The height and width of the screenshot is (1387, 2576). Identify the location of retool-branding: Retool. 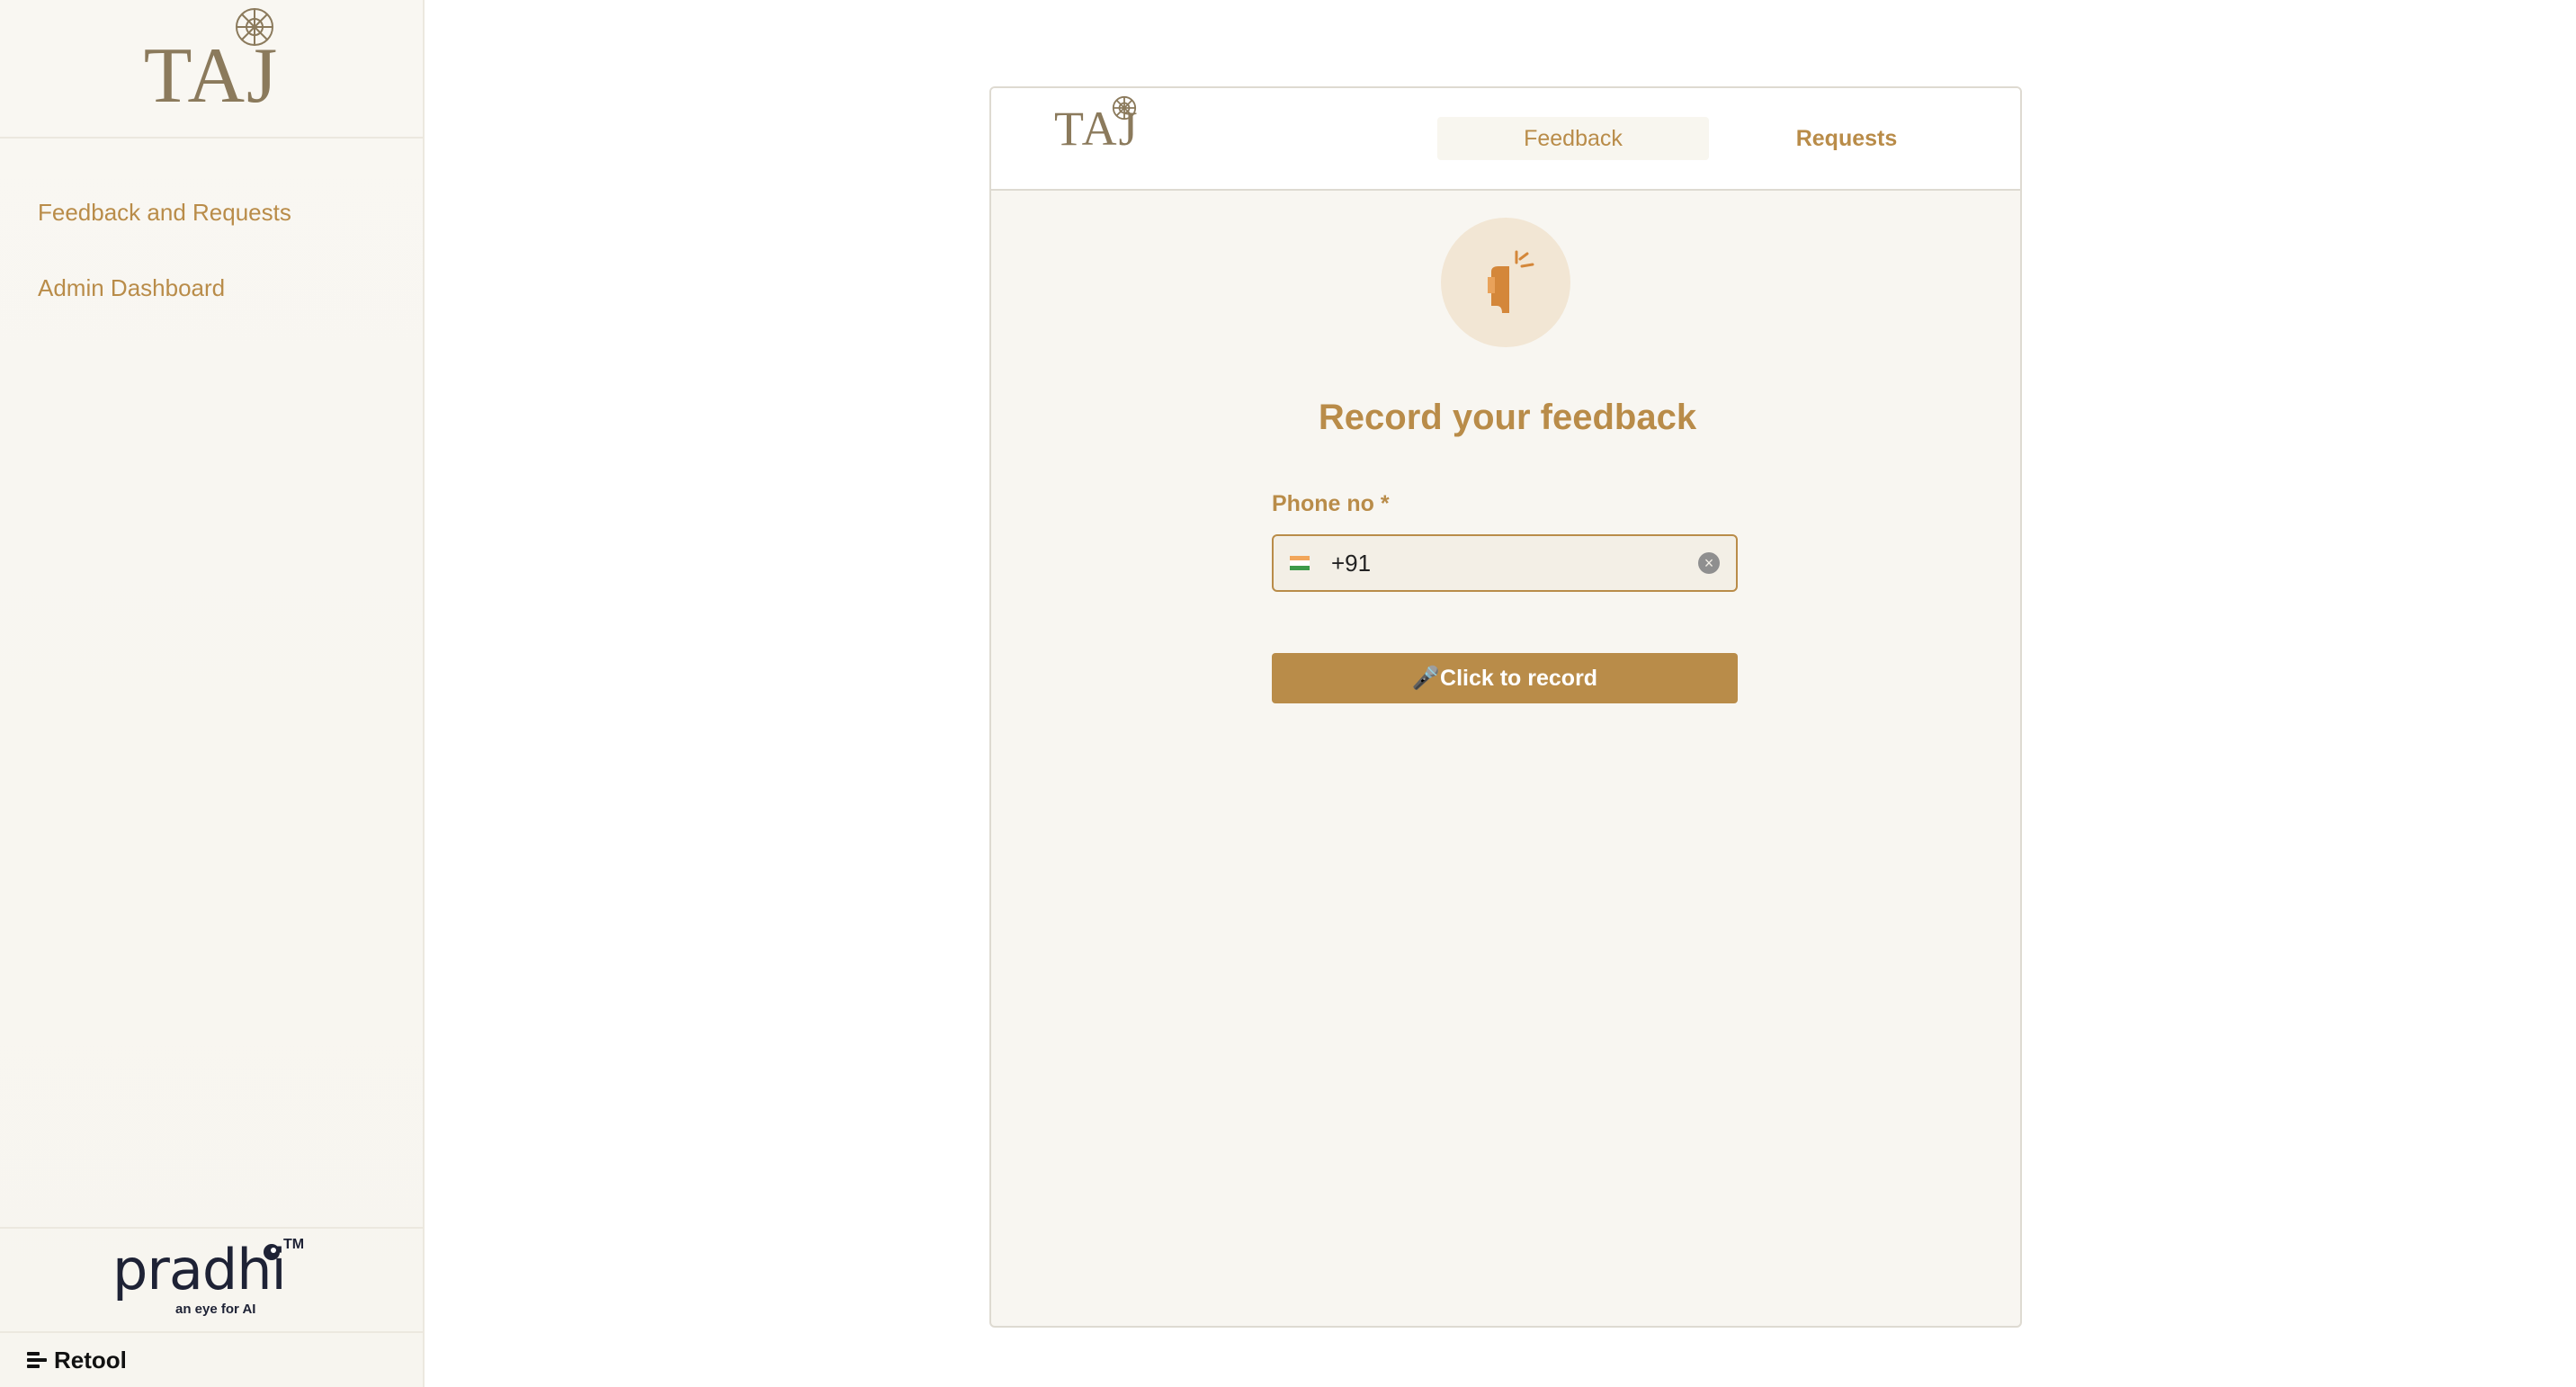
(211, 1359).